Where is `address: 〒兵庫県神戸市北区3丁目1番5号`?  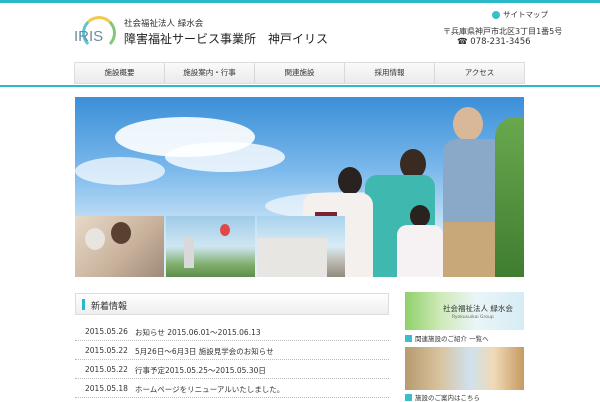
address: 〒兵庫県神戸市北区3丁目1番5号 is located at coordinates (503, 31).